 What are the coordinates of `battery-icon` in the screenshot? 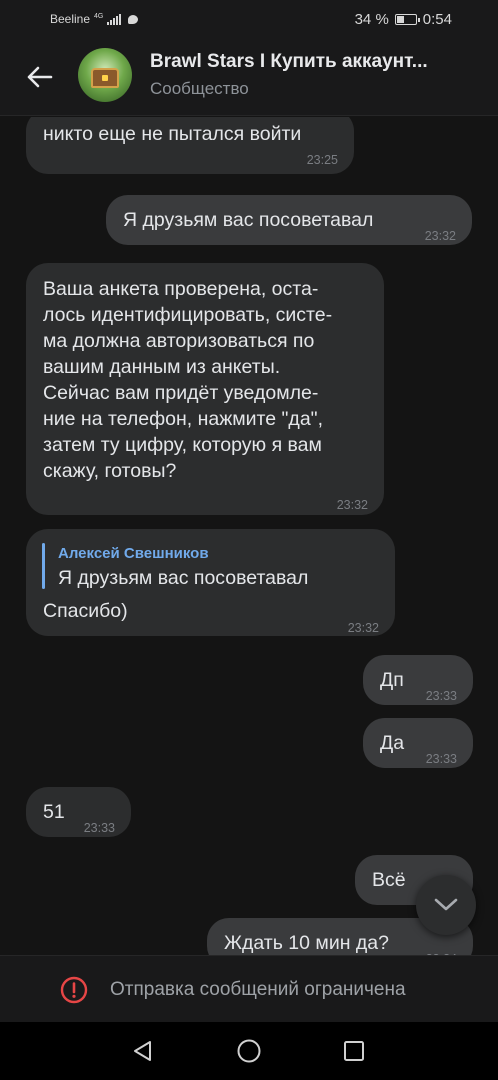 It's located at (407, 19).